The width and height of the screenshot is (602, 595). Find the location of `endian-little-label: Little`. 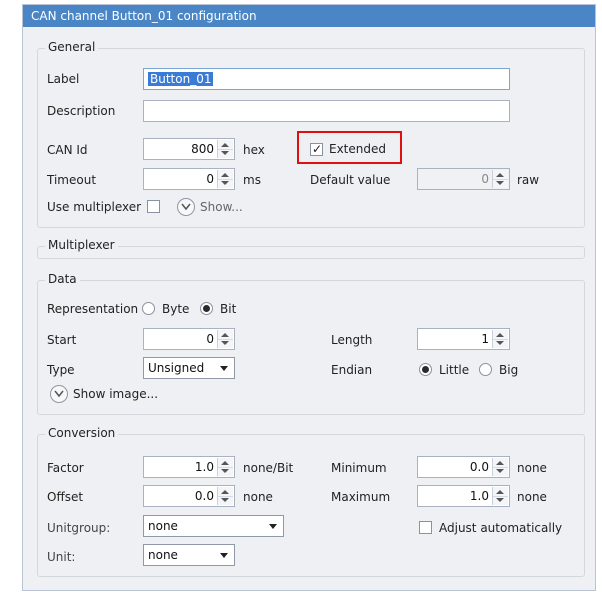

endian-little-label: Little is located at coordinates (454, 370).